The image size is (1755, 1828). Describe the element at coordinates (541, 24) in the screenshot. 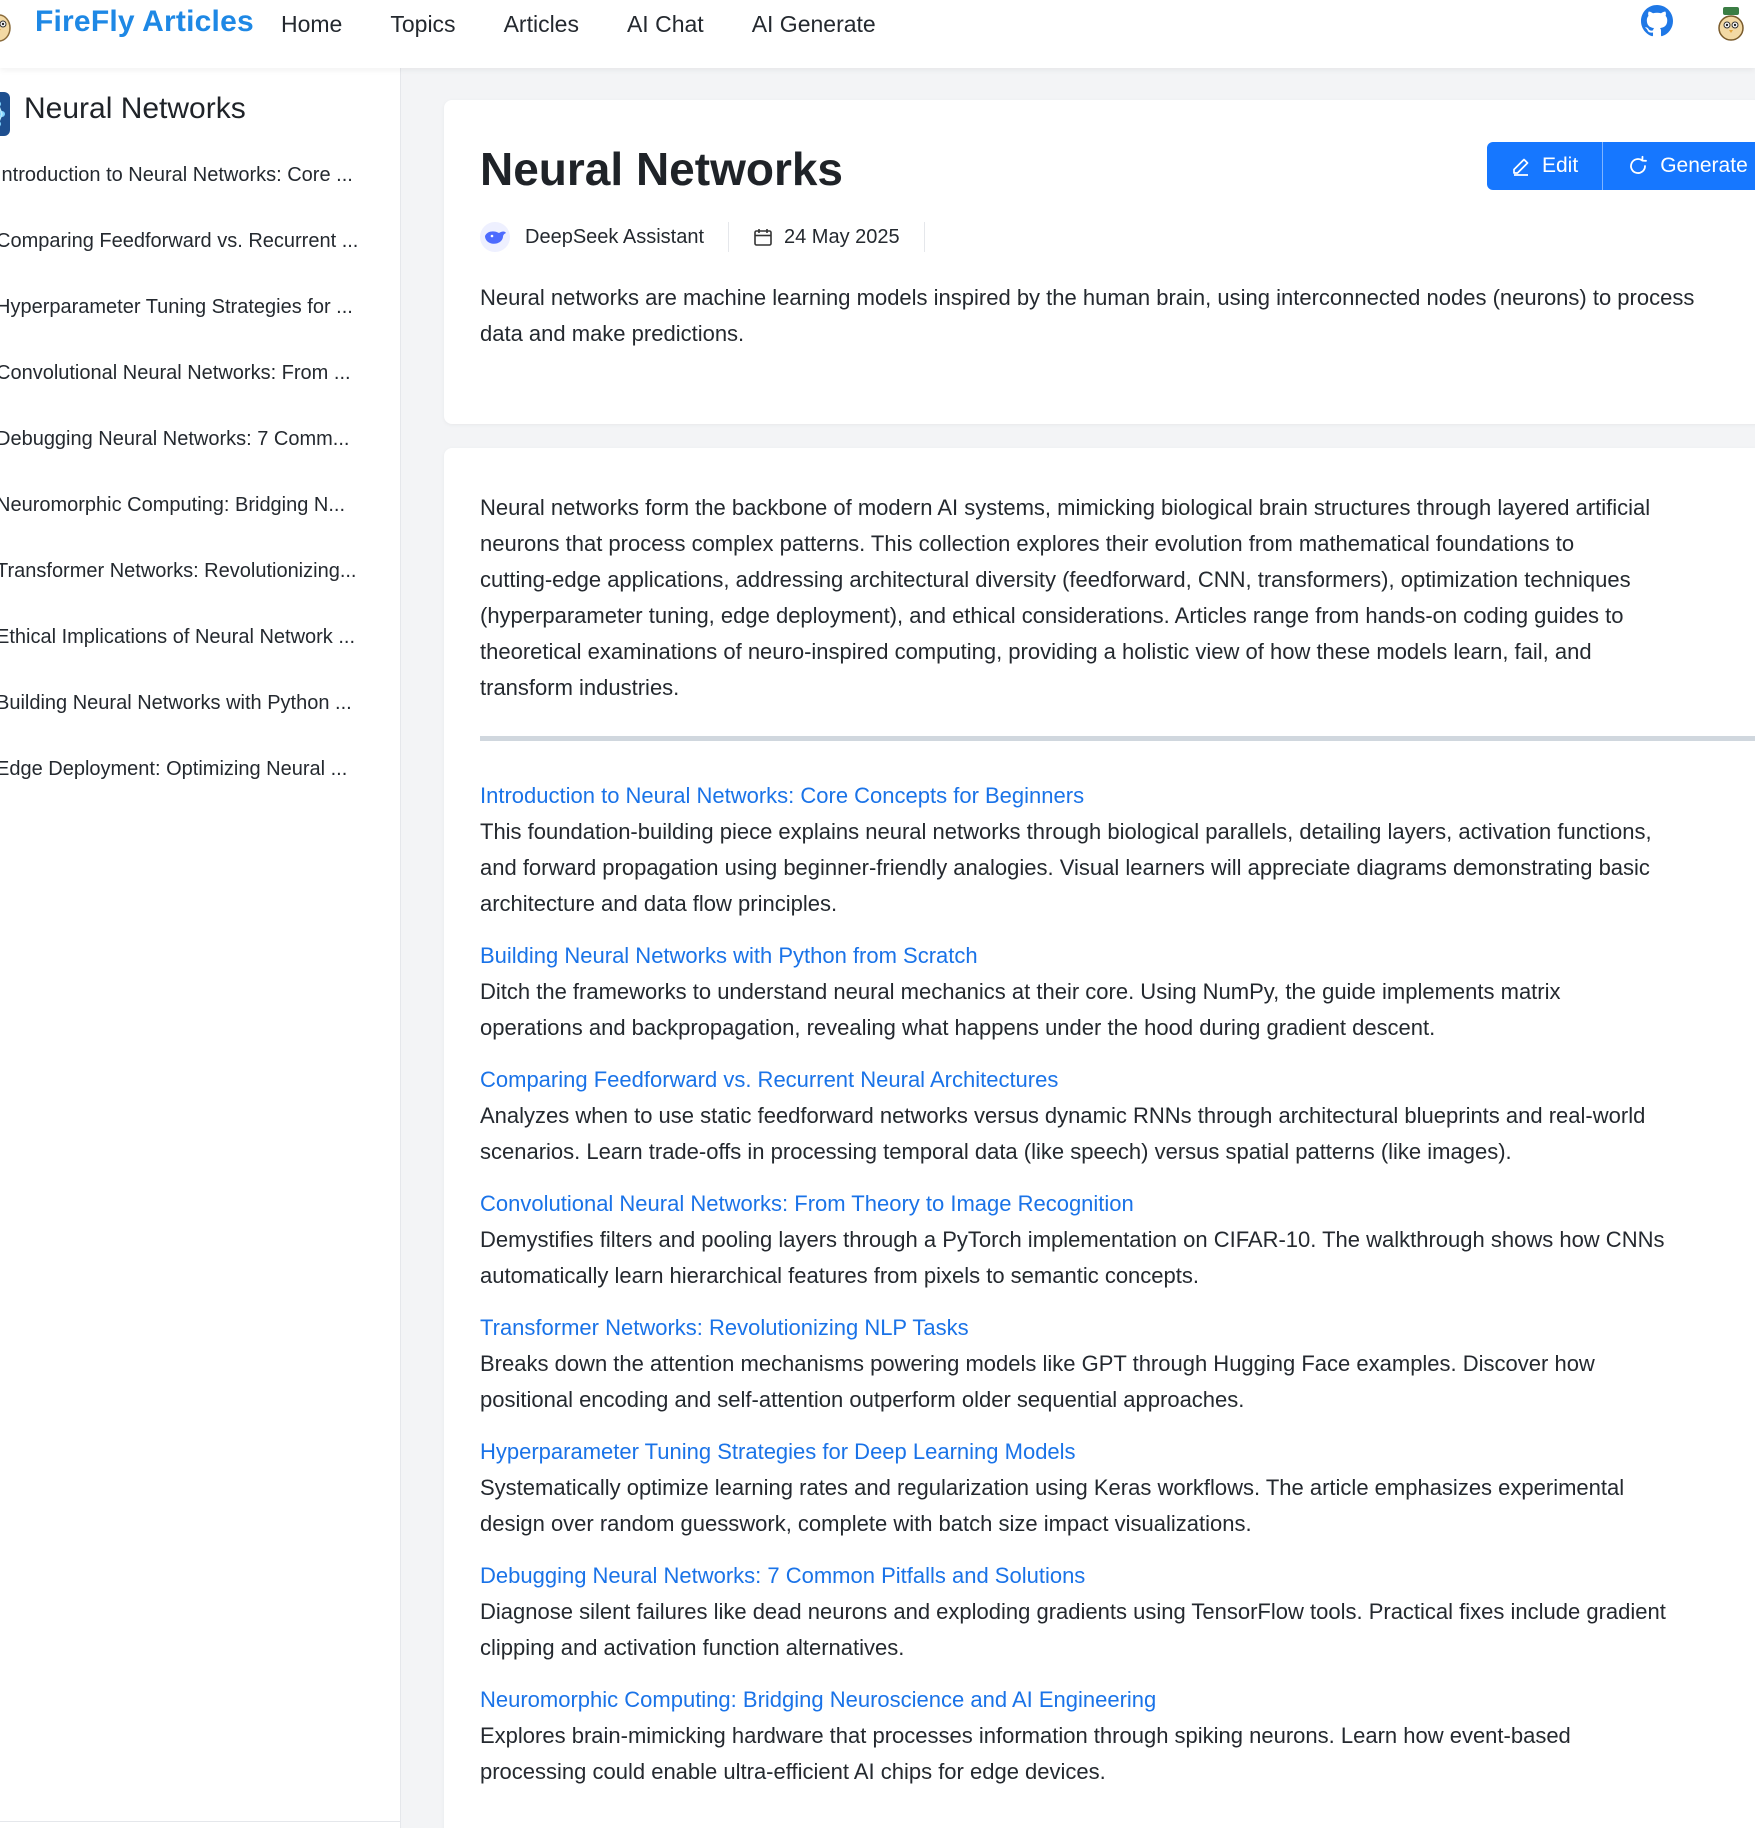

I see `nav-articles: Articles` at that location.